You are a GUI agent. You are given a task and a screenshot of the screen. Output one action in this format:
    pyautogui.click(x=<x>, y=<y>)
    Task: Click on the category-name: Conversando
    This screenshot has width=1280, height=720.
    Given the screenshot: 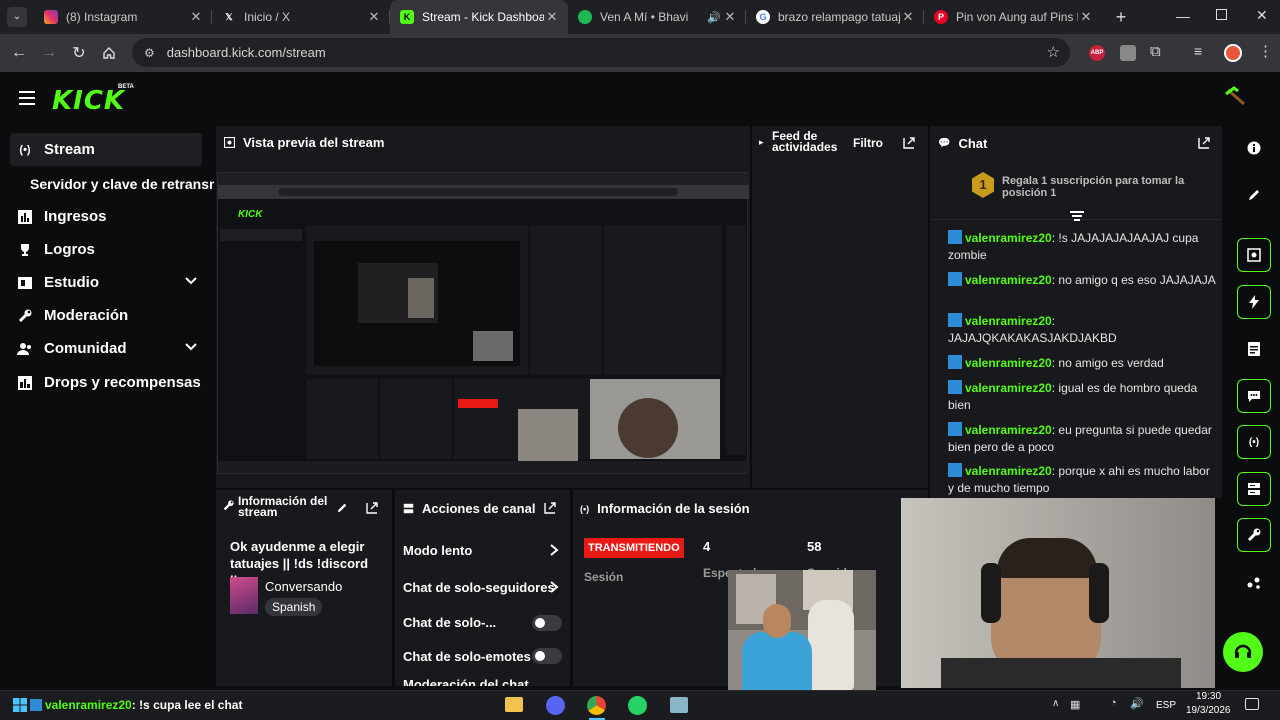 What is the action you would take?
    pyautogui.click(x=303, y=586)
    